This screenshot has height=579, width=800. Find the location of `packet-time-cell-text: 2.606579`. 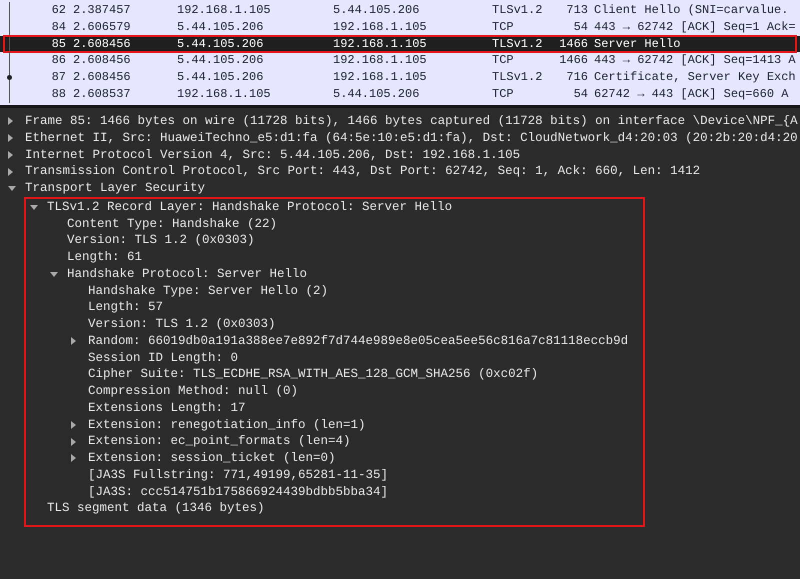

packet-time-cell-text: 2.606579 is located at coordinates (102, 27).